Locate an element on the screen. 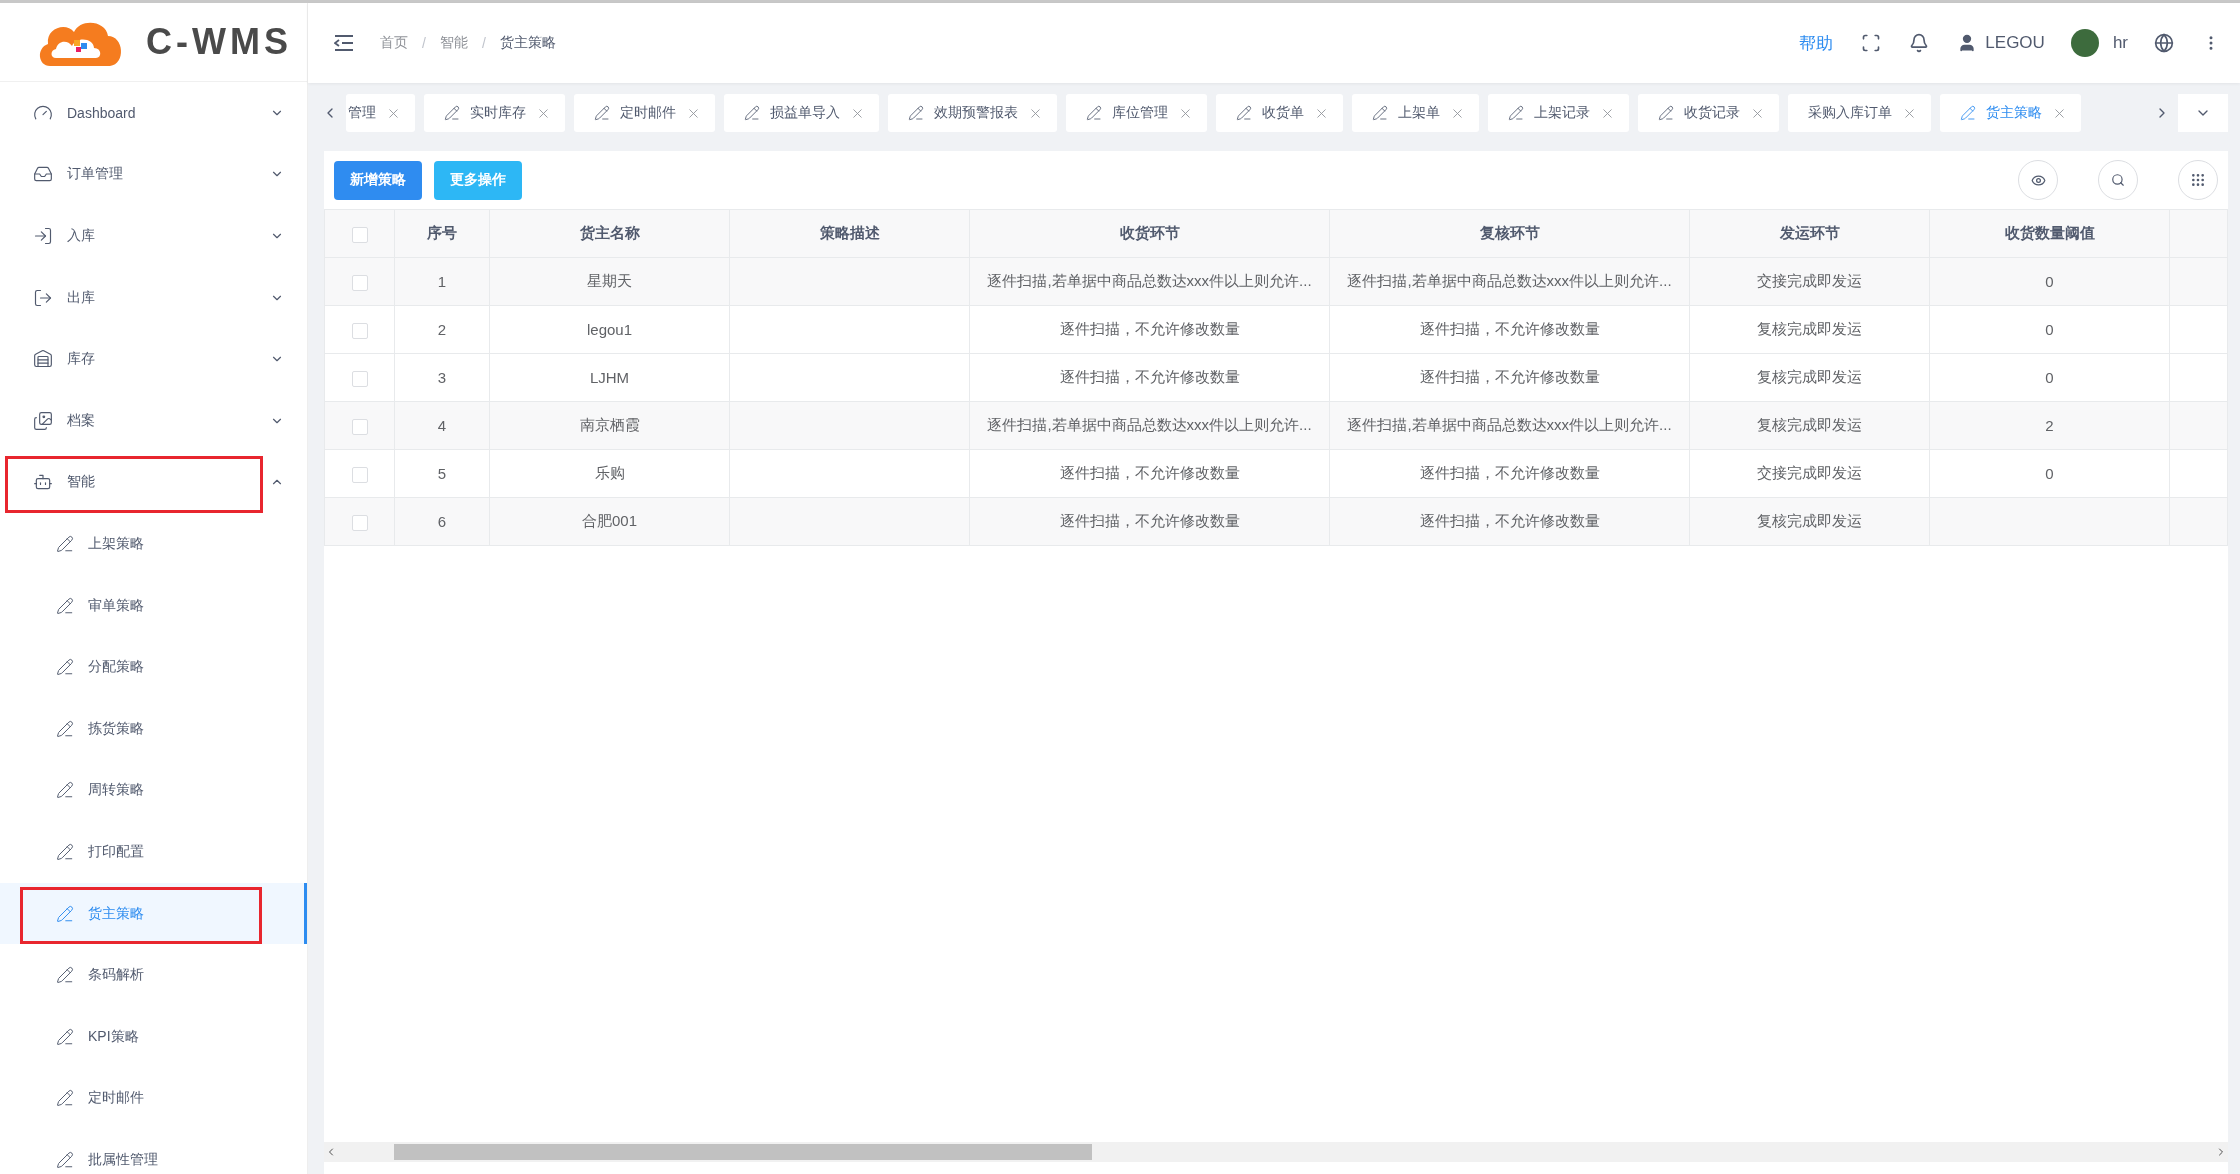  table-cell: LJHM is located at coordinates (609, 377).